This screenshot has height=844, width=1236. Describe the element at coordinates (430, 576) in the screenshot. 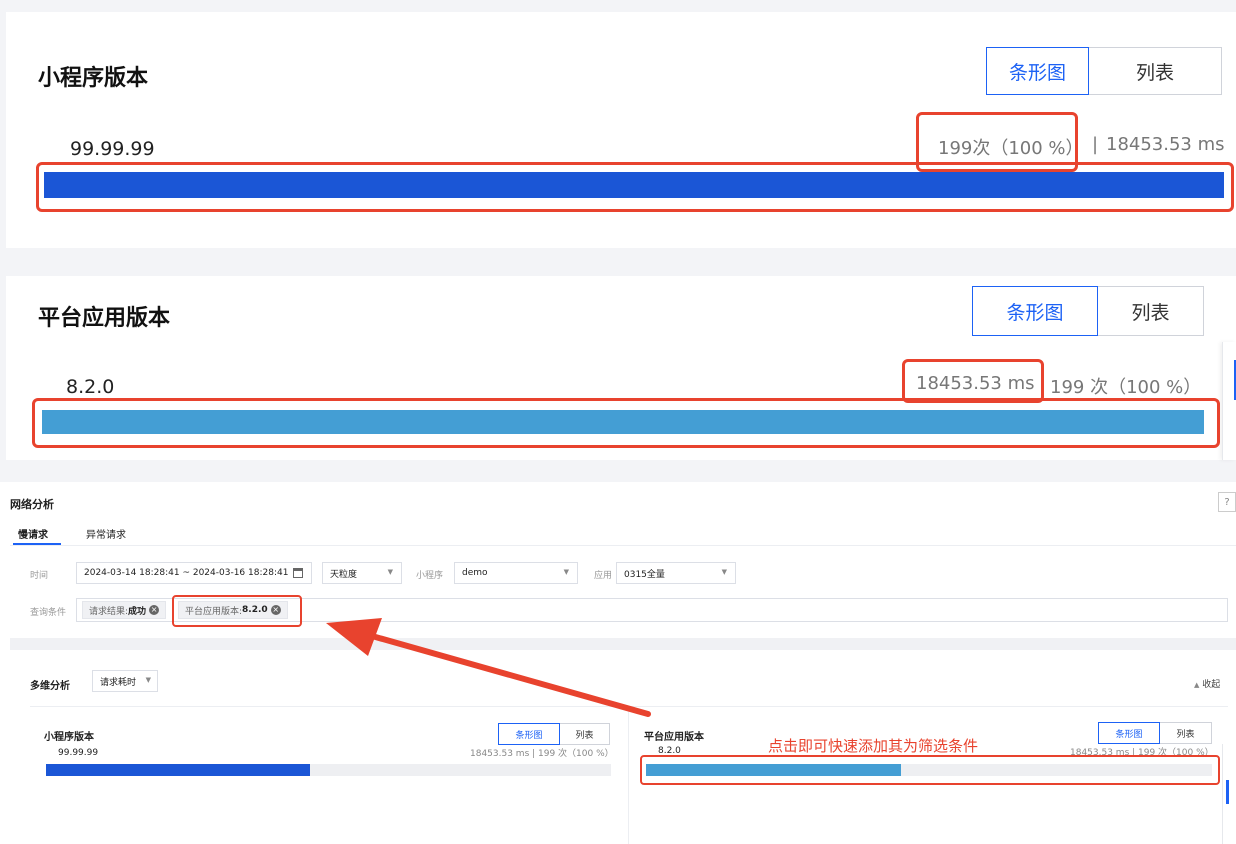

I see `miniprogram-label: 小程序` at that location.